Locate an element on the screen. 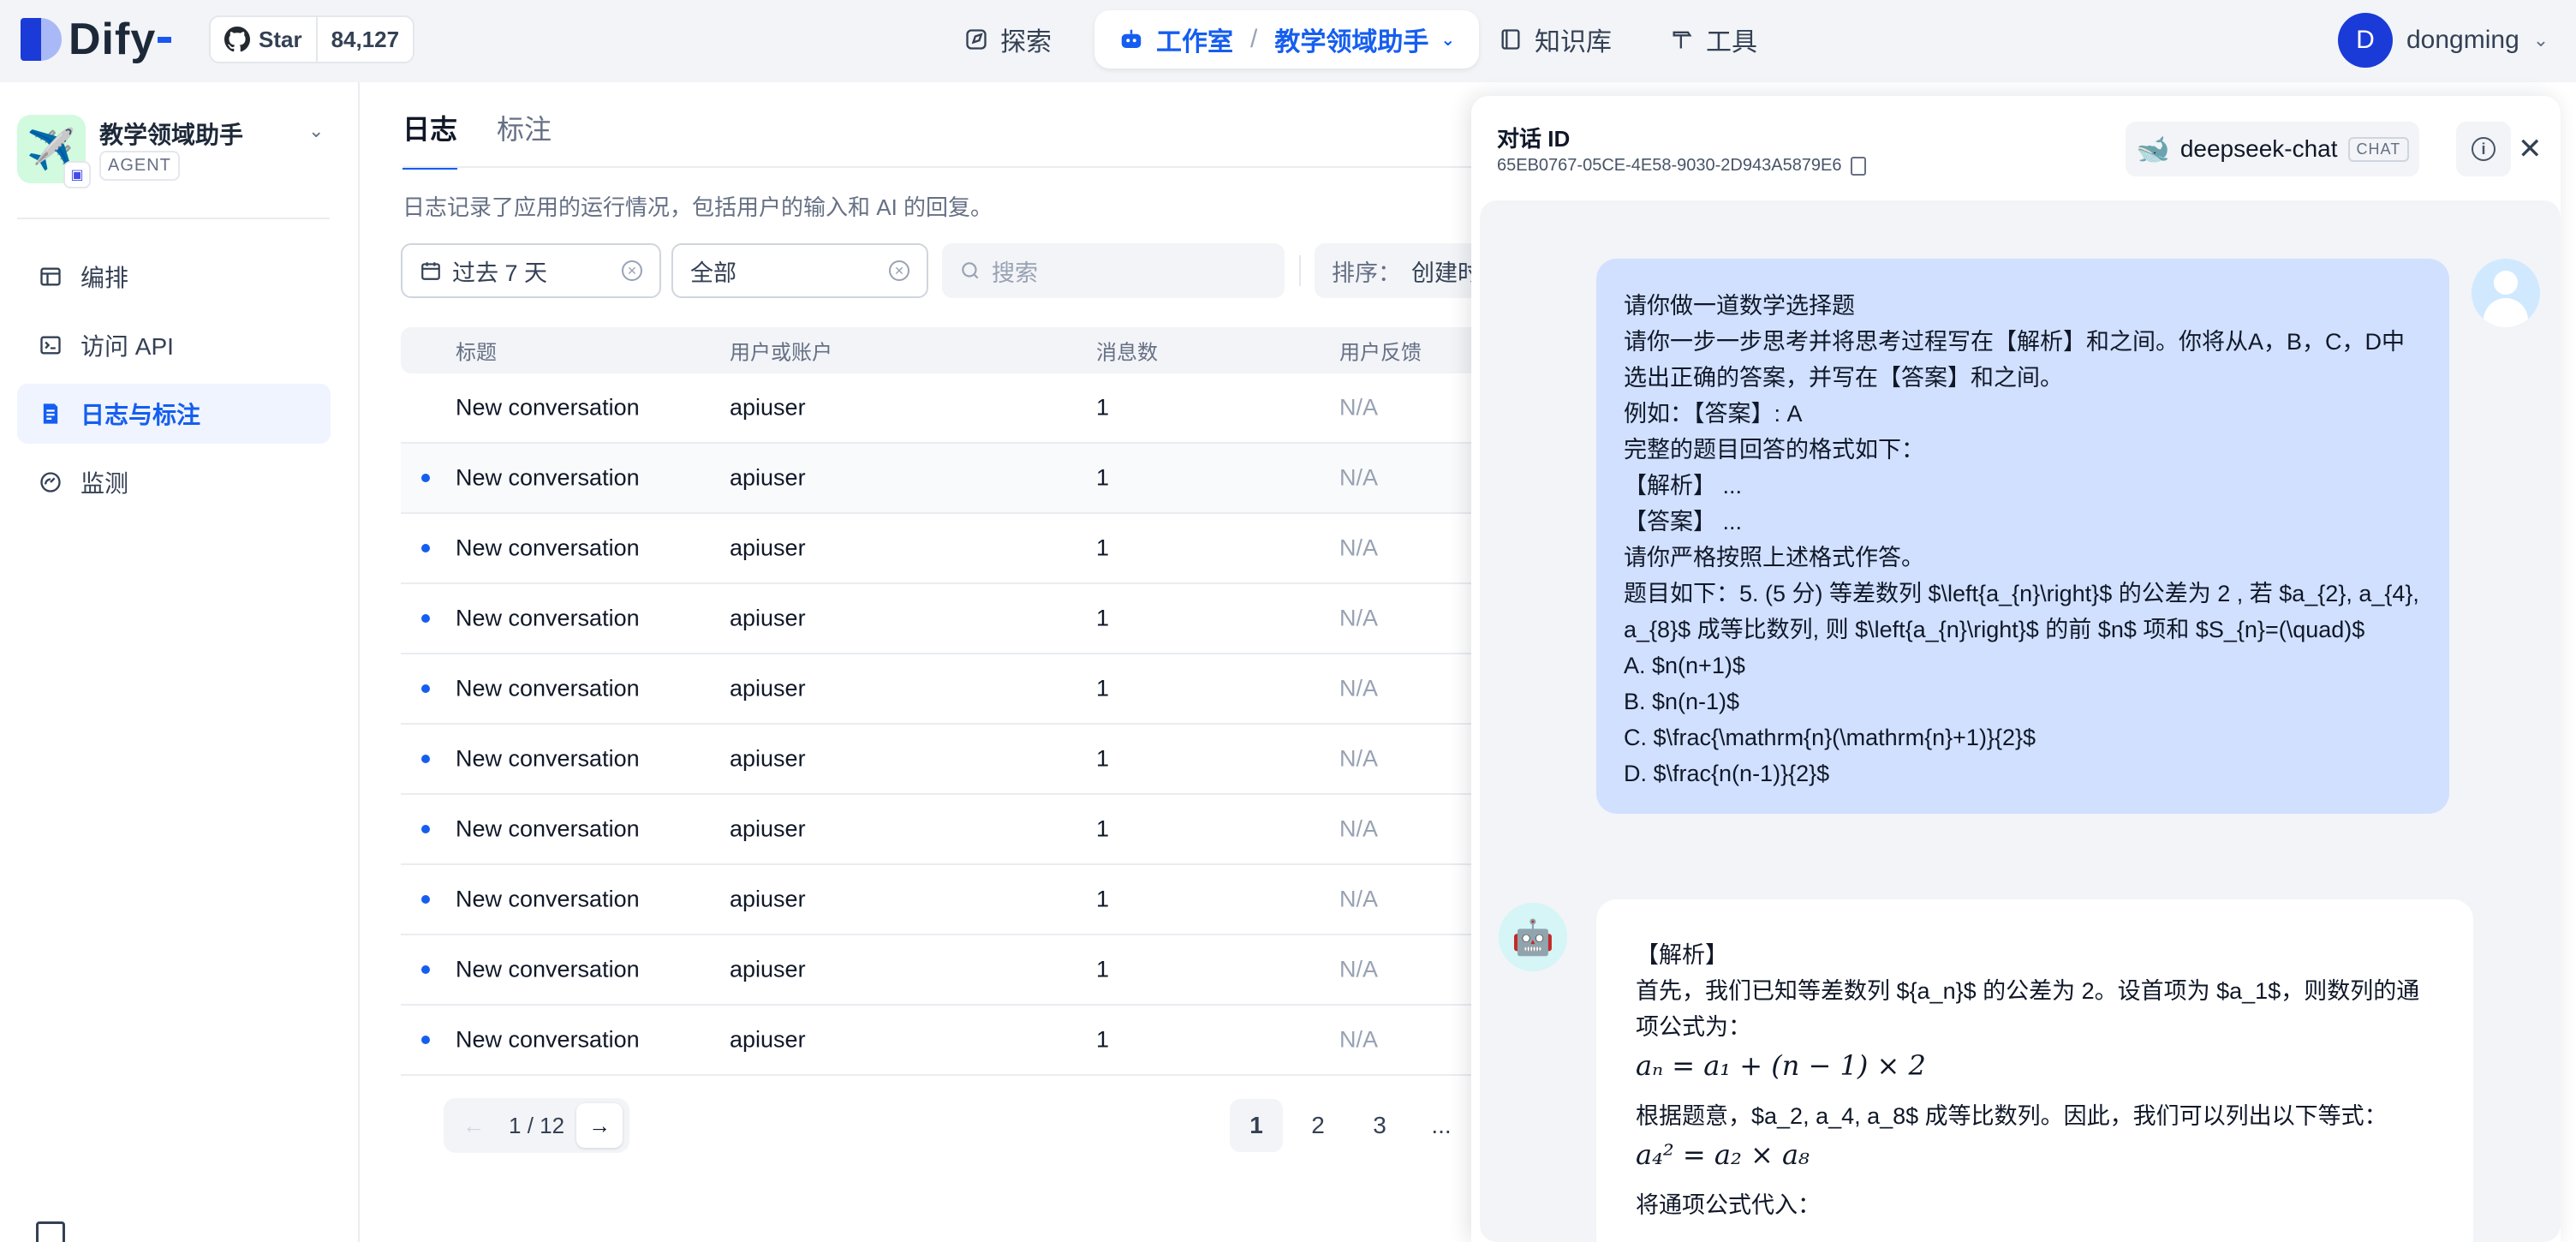  message-line: C. $\frac{\mathrm{n}(\mathrm{n}+1)}{2}$ is located at coordinates (1830, 737).